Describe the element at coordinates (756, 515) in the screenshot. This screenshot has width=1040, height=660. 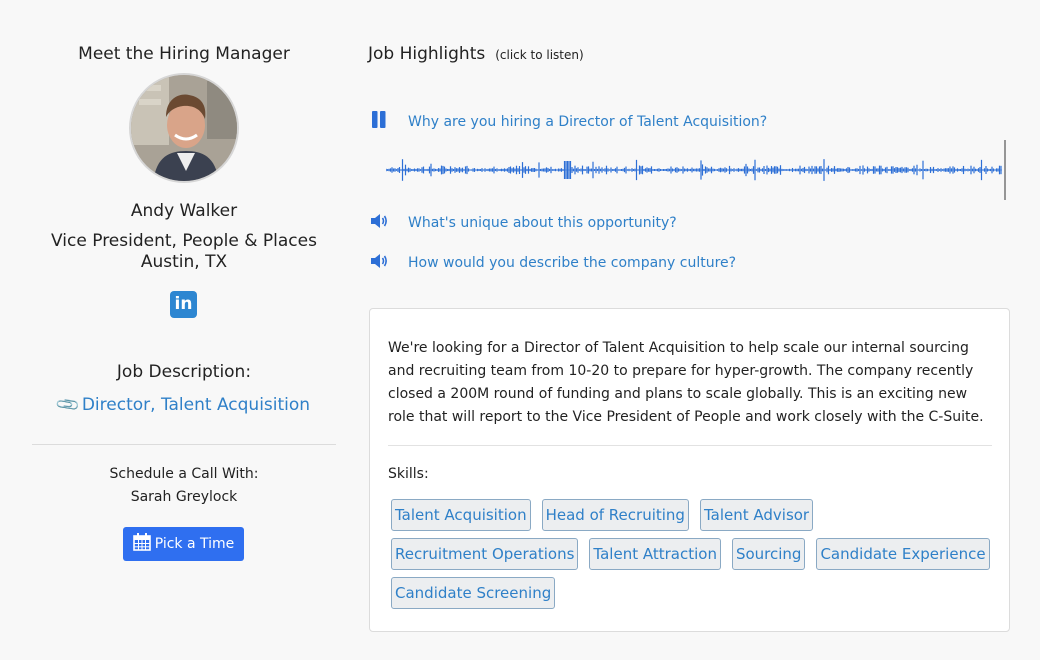
I see `skill-tag: Talent Advisor` at that location.